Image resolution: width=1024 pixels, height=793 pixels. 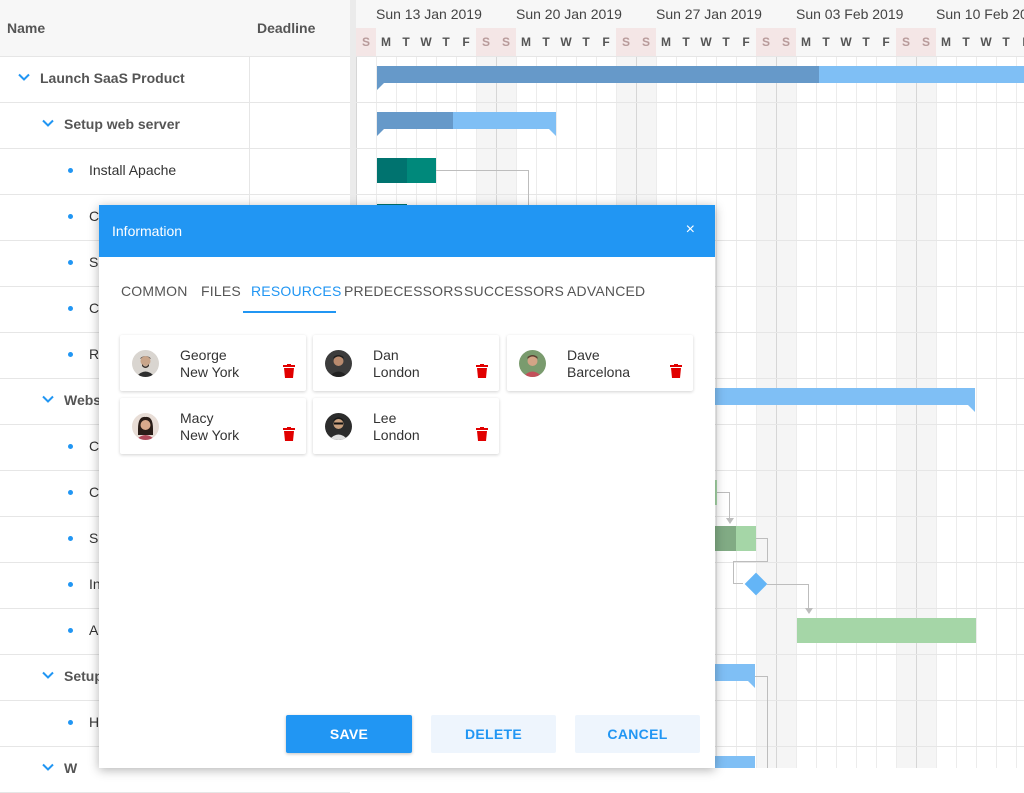 I want to click on tab-common: COMMON, so click(x=154, y=291).